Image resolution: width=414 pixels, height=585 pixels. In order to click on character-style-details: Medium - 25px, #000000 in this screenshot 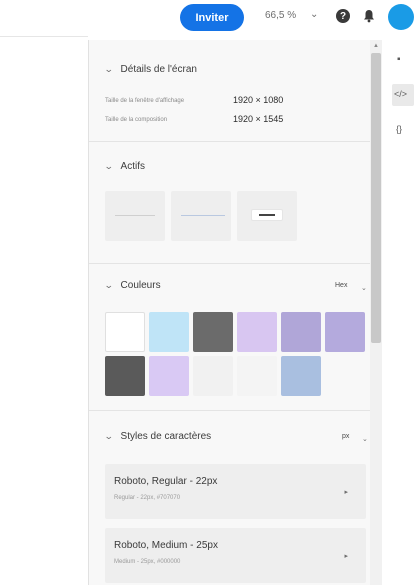, I will do `click(147, 562)`.